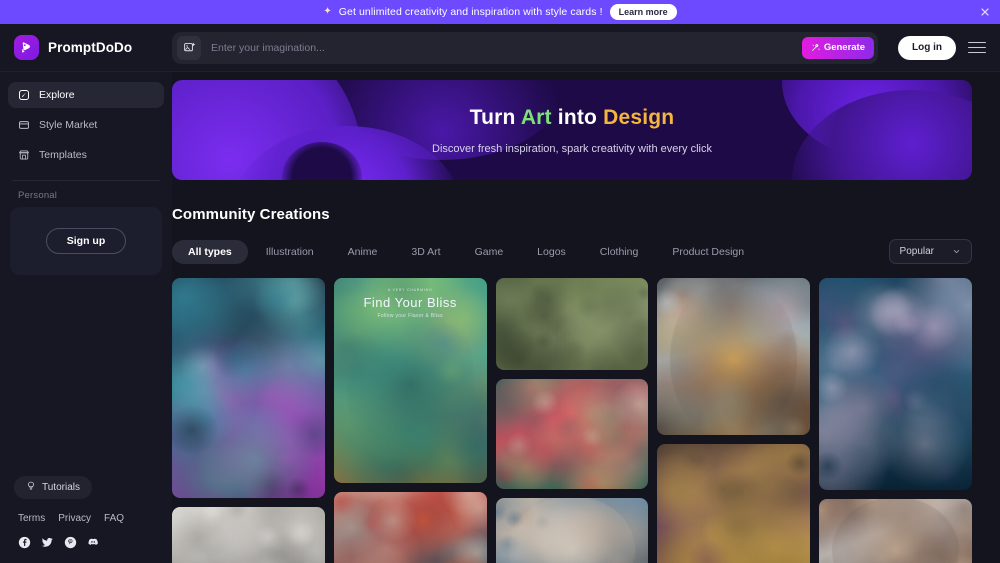  I want to click on card-samurai-skull, so click(410, 527).